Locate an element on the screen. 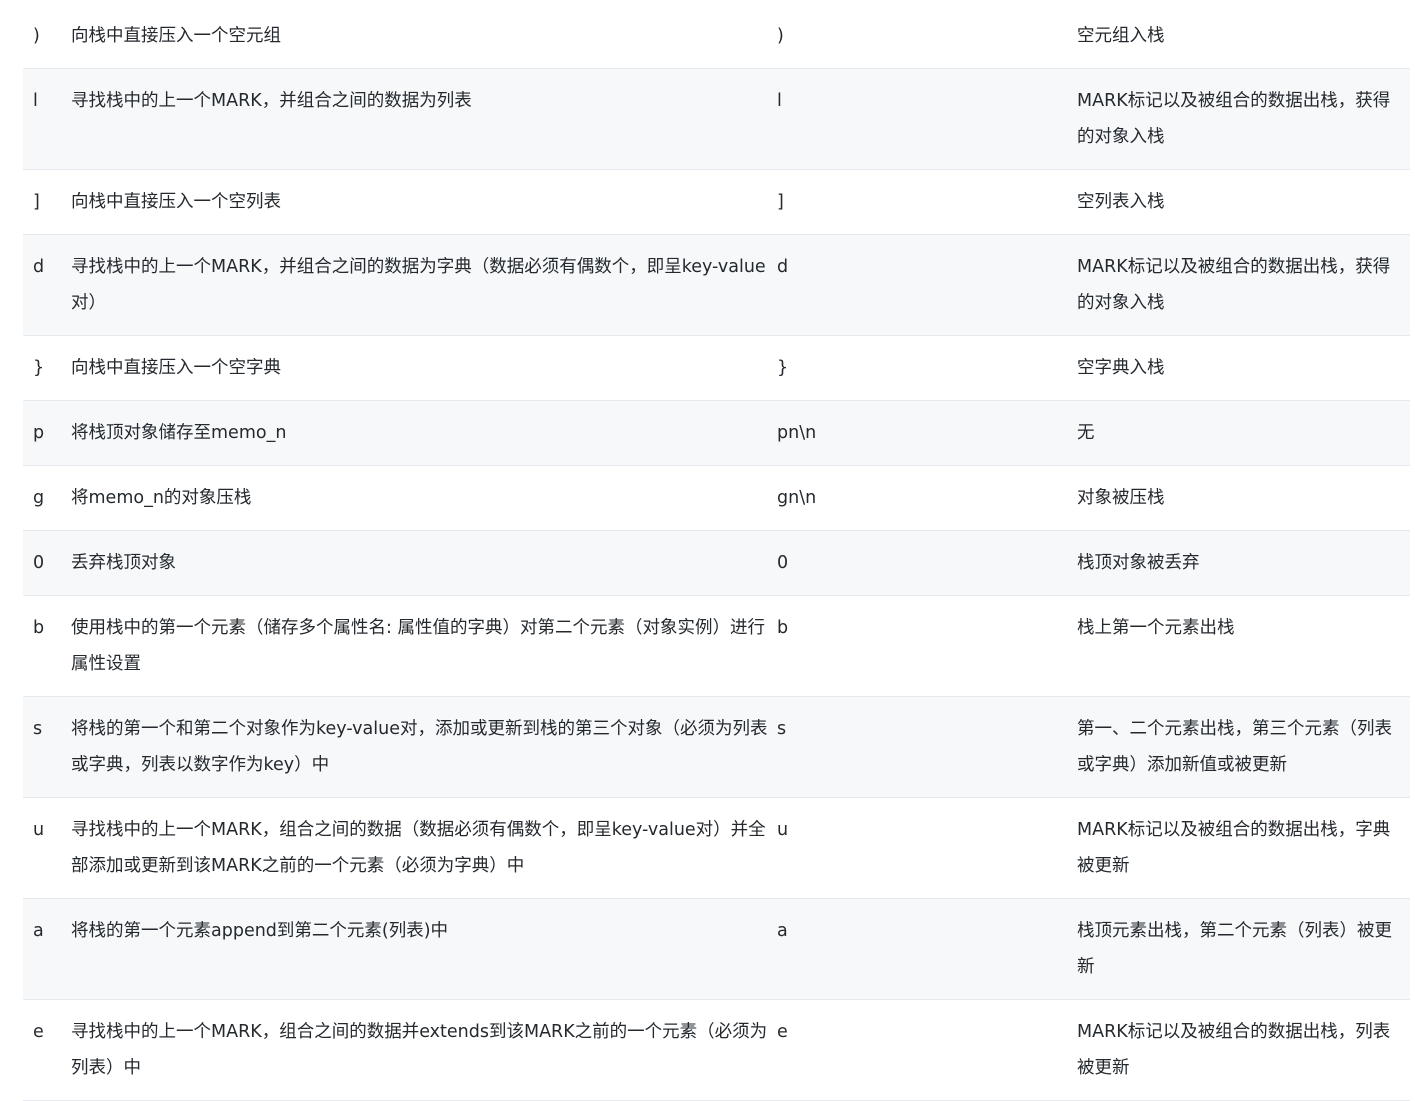 This screenshot has width=1415, height=1101. example-cell: } is located at coordinates (783, 368).